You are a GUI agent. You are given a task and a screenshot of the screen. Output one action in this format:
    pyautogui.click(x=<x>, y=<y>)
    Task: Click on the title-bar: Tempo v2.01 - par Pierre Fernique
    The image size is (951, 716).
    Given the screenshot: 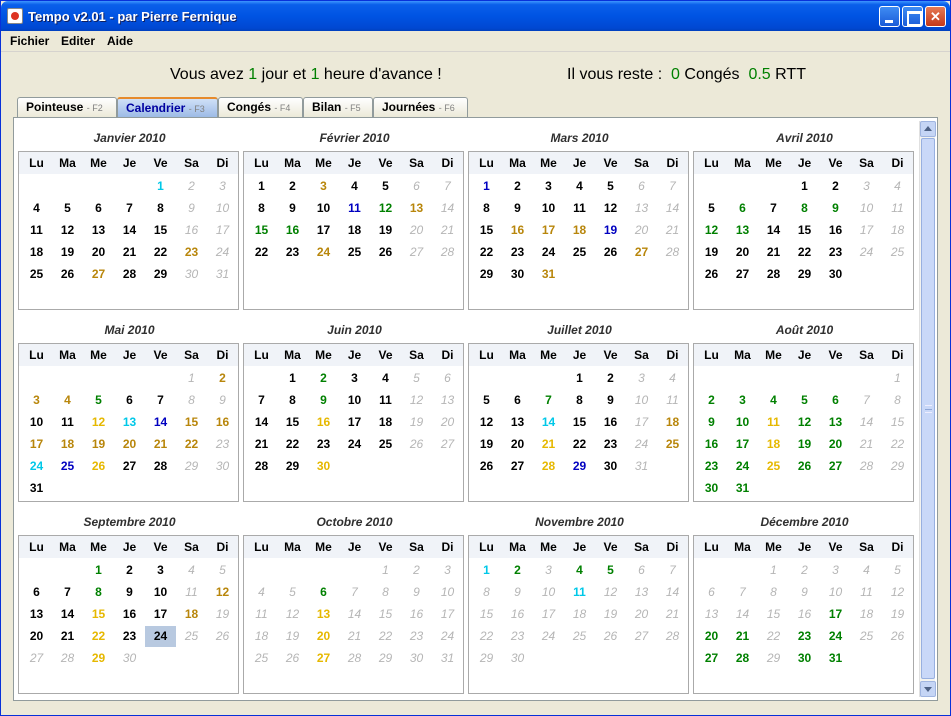 What is the action you would take?
    pyautogui.click(x=475, y=16)
    